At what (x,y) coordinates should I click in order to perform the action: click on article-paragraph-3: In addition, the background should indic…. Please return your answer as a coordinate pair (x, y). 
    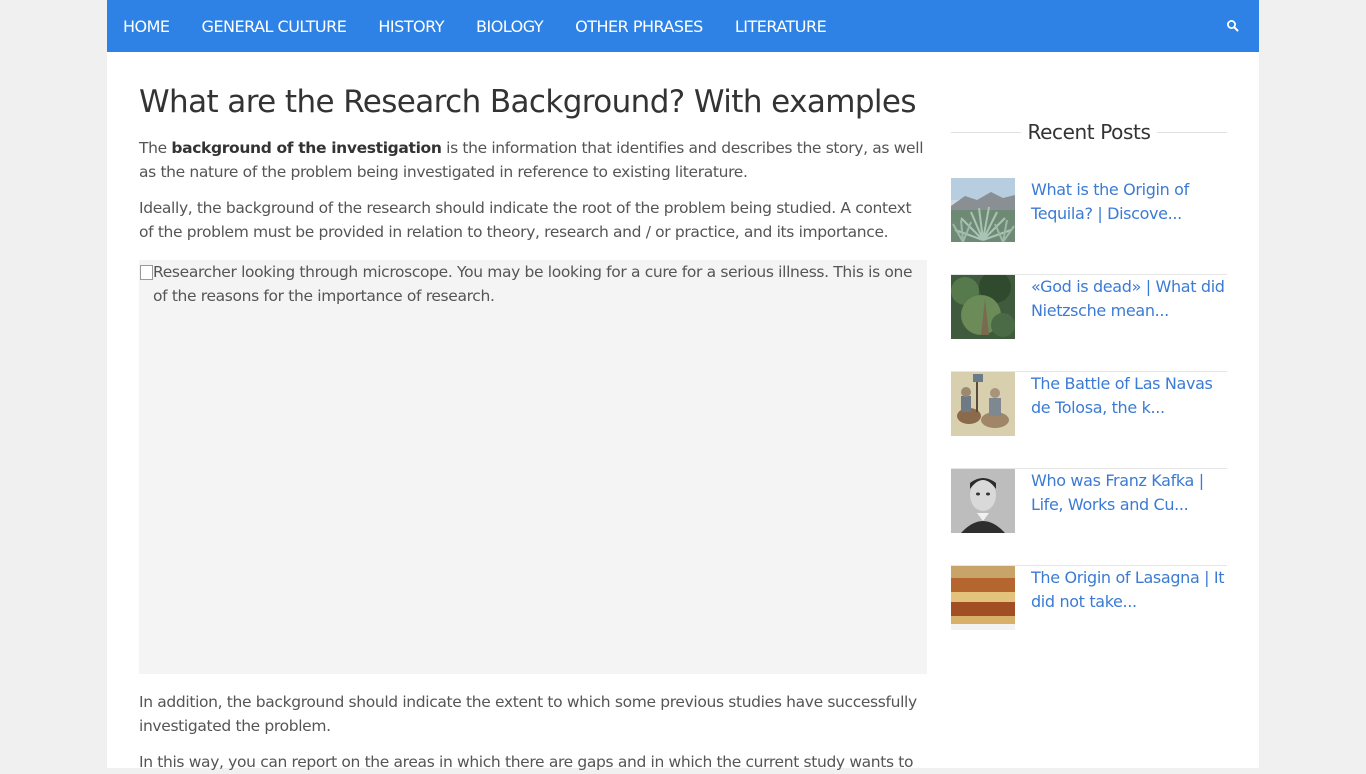
    Looking at the image, I should click on (528, 714).